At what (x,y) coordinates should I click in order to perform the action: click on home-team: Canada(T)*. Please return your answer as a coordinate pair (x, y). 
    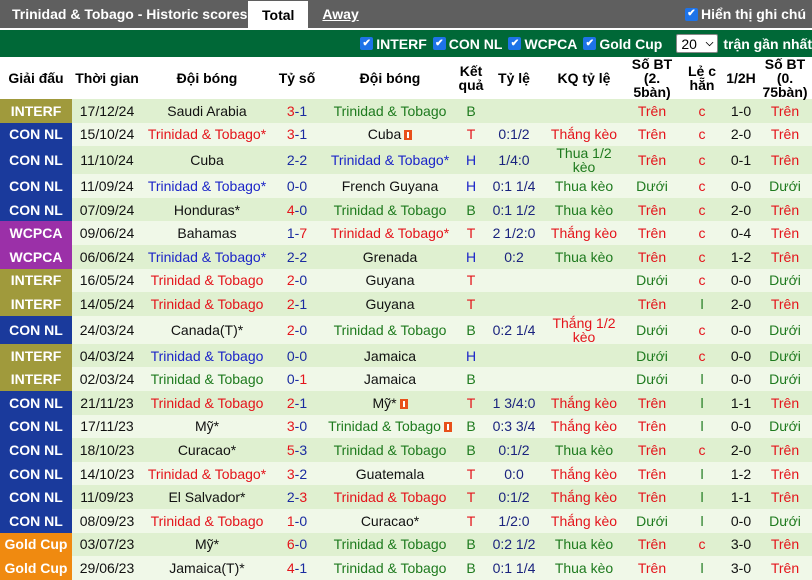
    Looking at the image, I should click on (207, 329).